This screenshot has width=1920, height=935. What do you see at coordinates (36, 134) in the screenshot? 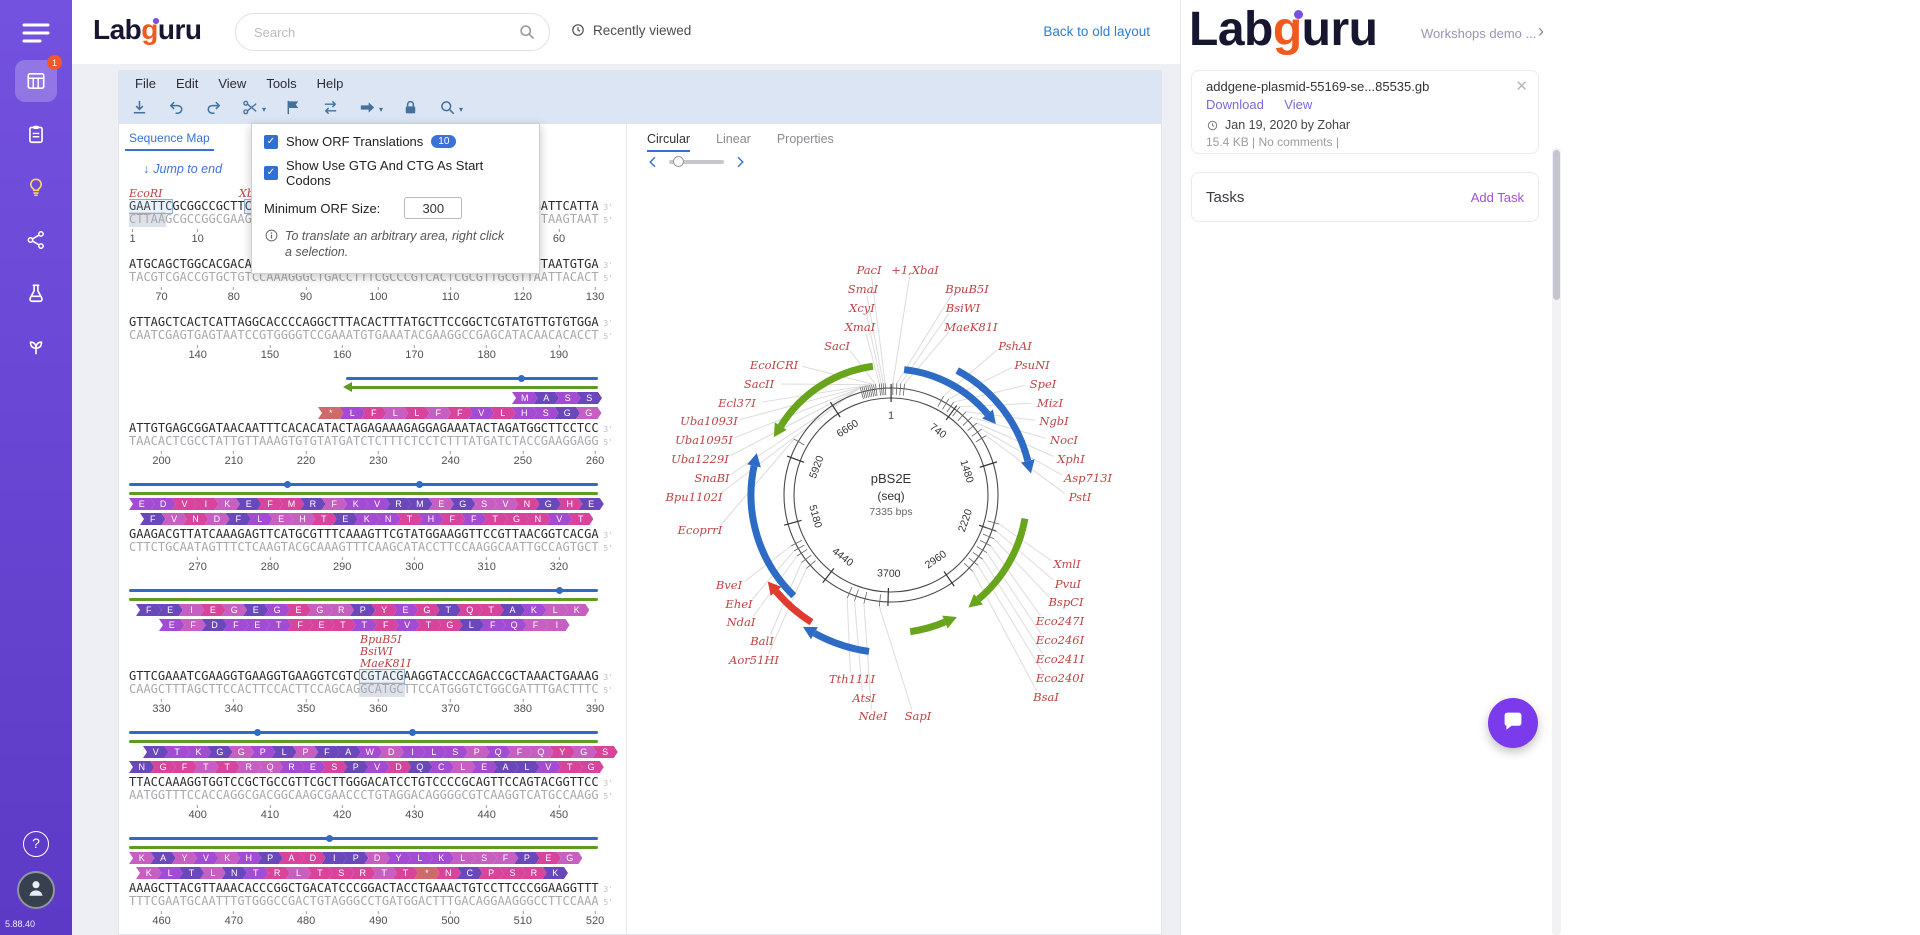
I see `sidebar-item-clipboard` at bounding box center [36, 134].